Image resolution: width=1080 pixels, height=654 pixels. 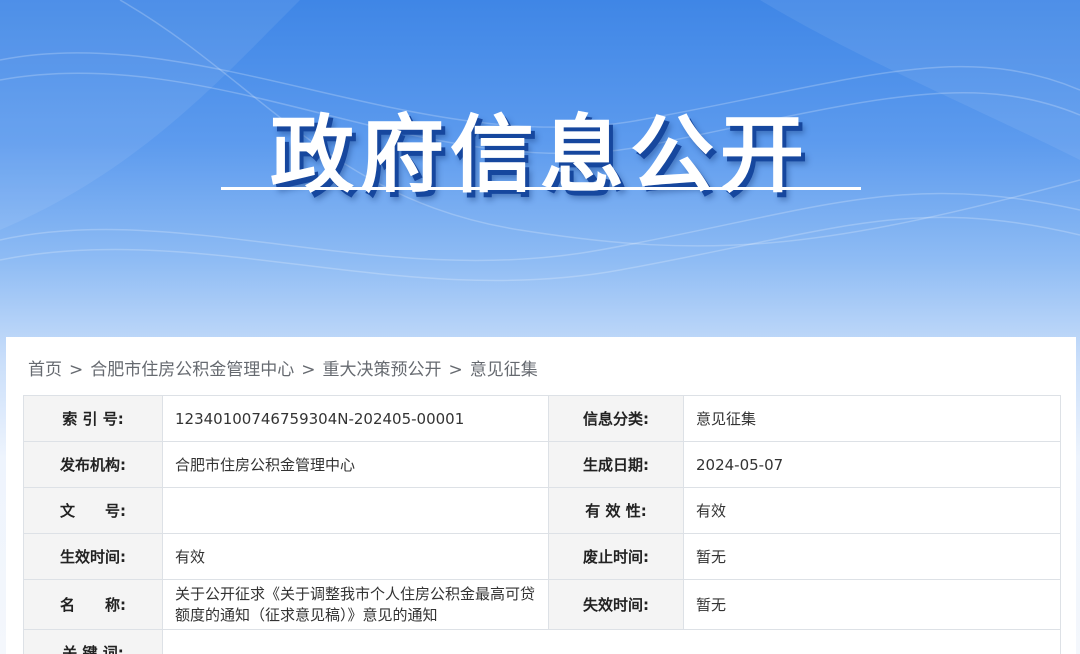 I want to click on effective-time-label: 生效时间:, so click(x=93, y=556).